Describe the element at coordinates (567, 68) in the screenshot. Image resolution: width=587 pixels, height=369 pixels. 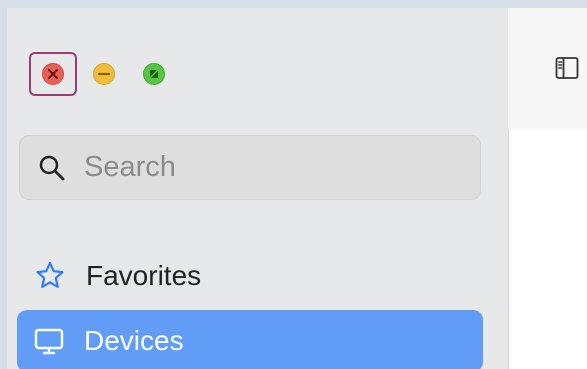
I see `sidebar-toggle-icon` at that location.